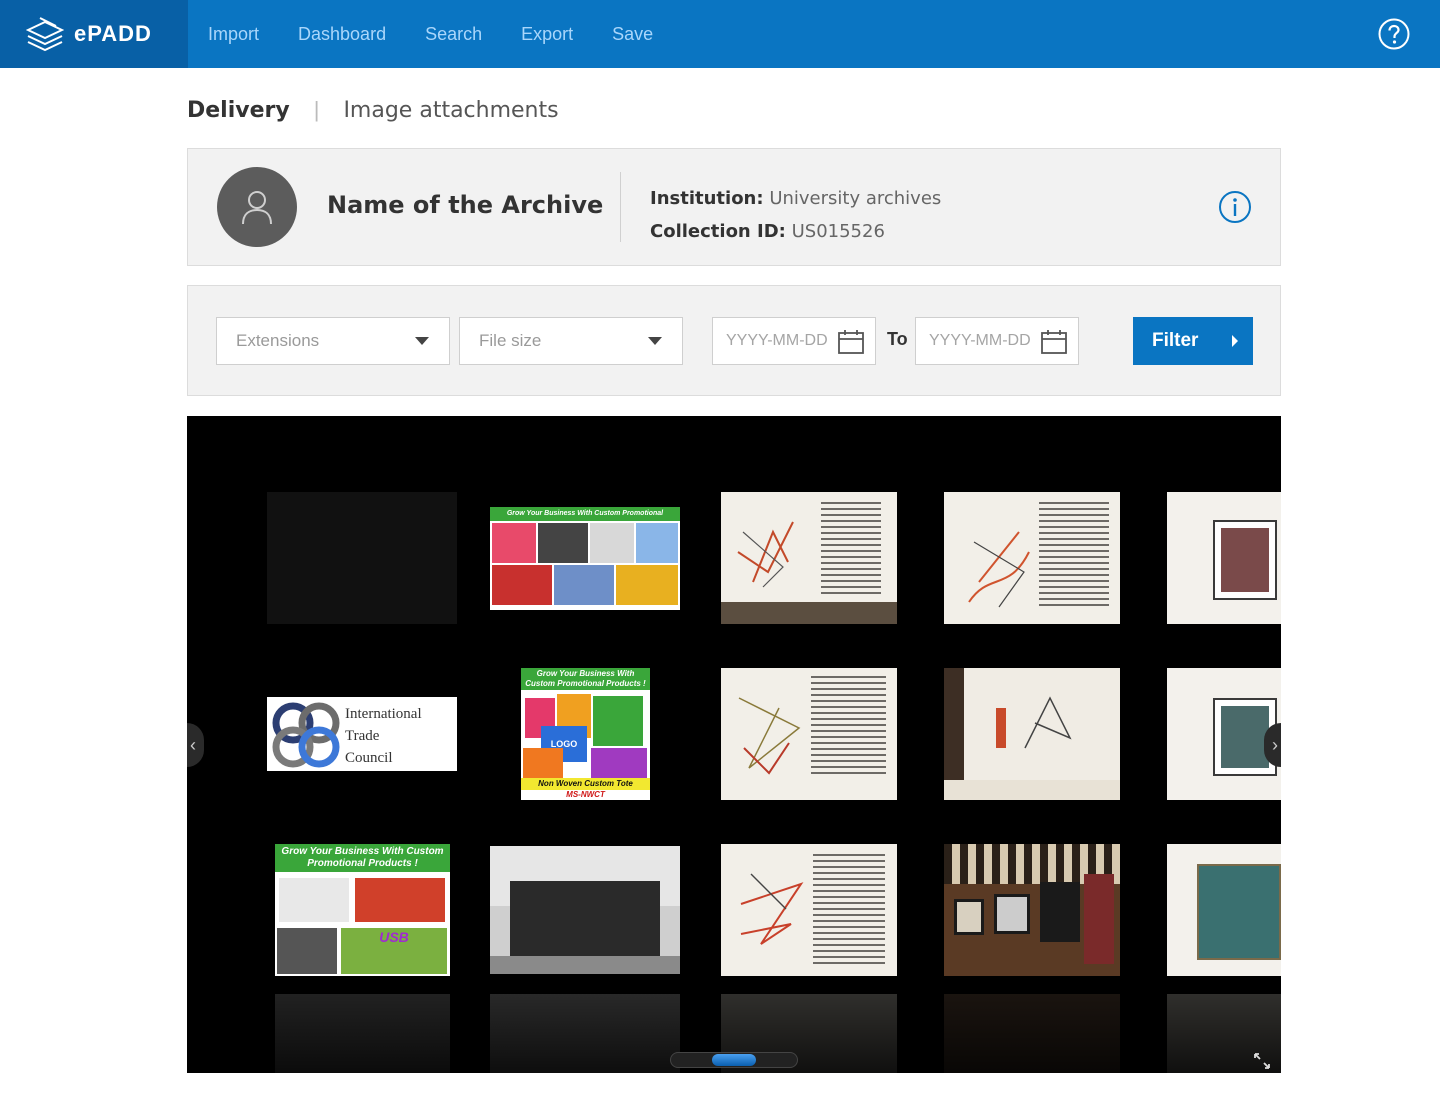 Image resolution: width=1440 pixels, height=1100 pixels. I want to click on collection-id-label: Collection ID:, so click(718, 231).